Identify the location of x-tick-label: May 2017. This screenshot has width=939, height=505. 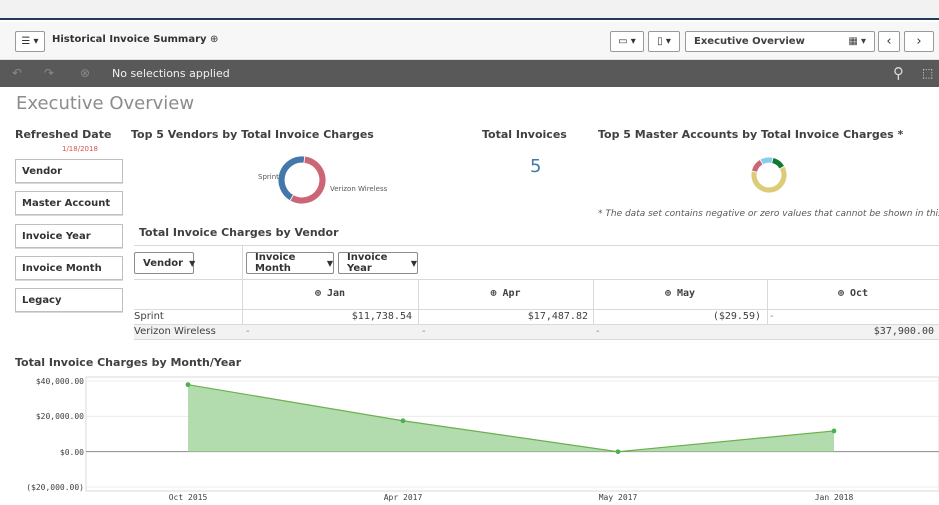
(618, 497).